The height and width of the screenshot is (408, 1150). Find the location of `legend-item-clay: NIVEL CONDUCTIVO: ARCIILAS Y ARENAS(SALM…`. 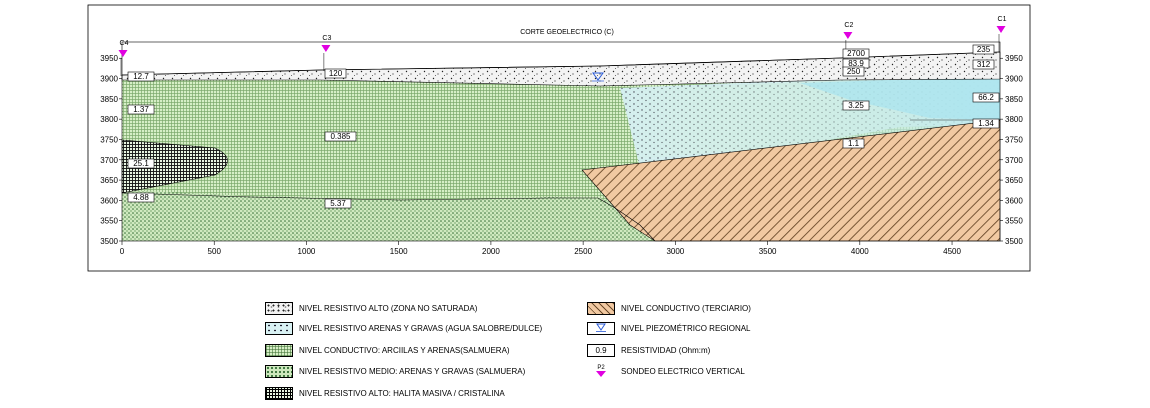

legend-item-clay: NIVEL CONDUCTIVO: ARCIILAS Y ARENAS(SALM… is located at coordinates (387, 350).